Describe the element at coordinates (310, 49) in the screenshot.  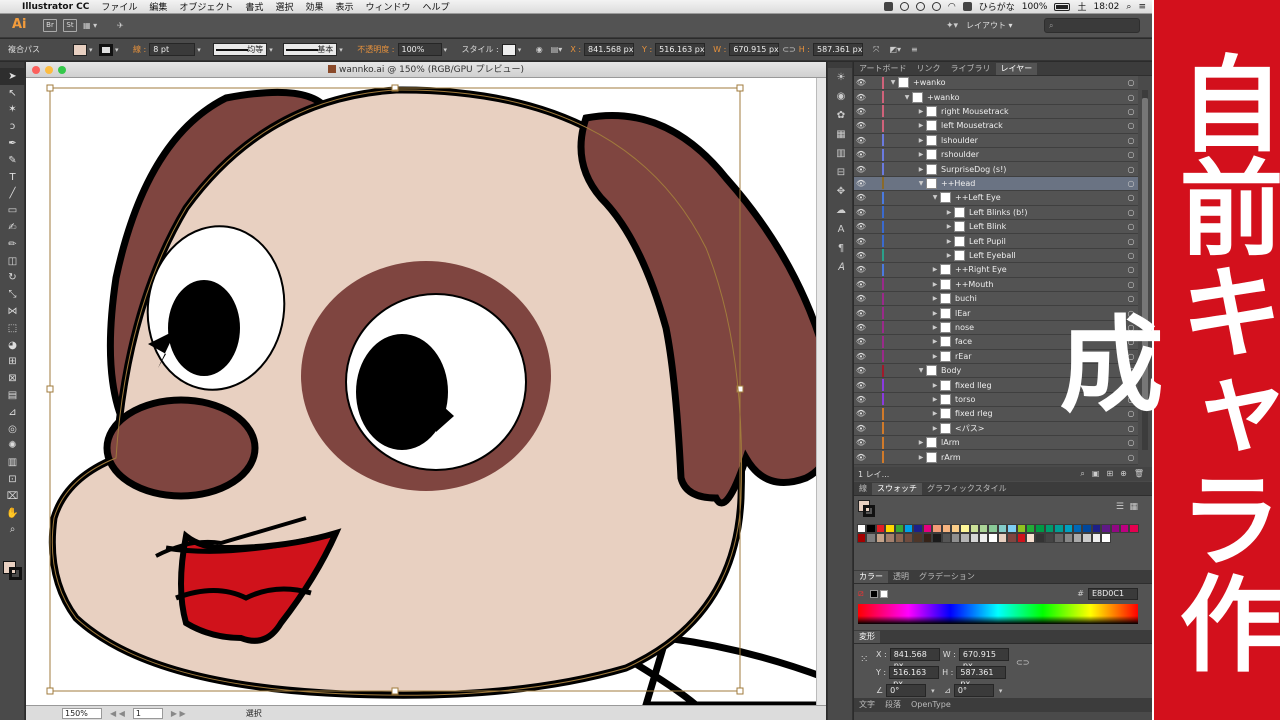
I see `brush-definition: 基本` at that location.